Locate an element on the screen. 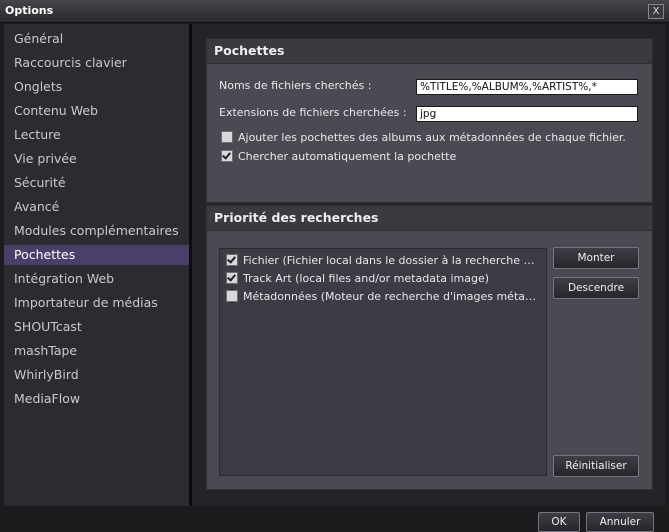 Image resolution: width=669 pixels, height=532 pixels. close-button: X is located at coordinates (656, 11).